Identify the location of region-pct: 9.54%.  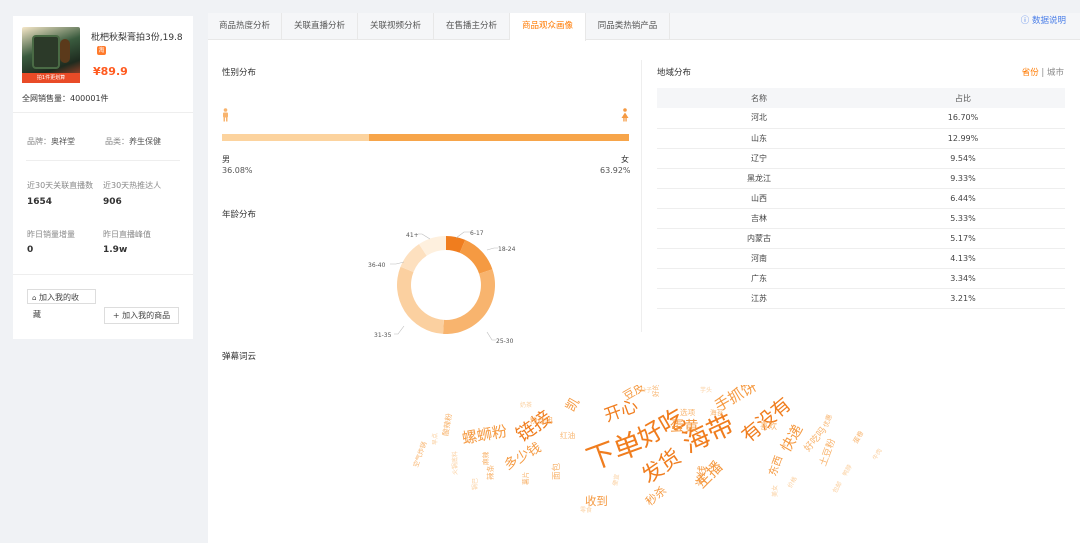
(963, 158).